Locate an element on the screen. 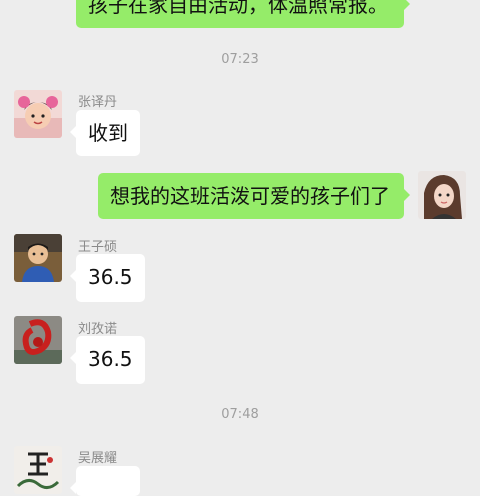 The height and width of the screenshot is (496, 480). sender-name: 吴展耀 is located at coordinates (98, 458).